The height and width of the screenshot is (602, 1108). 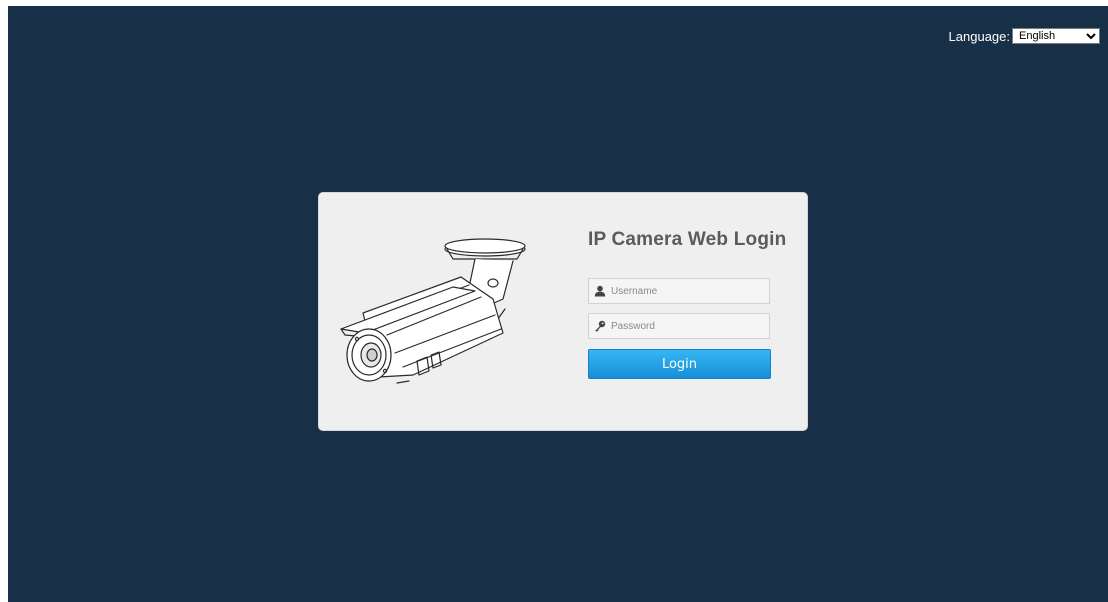 What do you see at coordinates (686, 291) in the screenshot?
I see `username-input` at bounding box center [686, 291].